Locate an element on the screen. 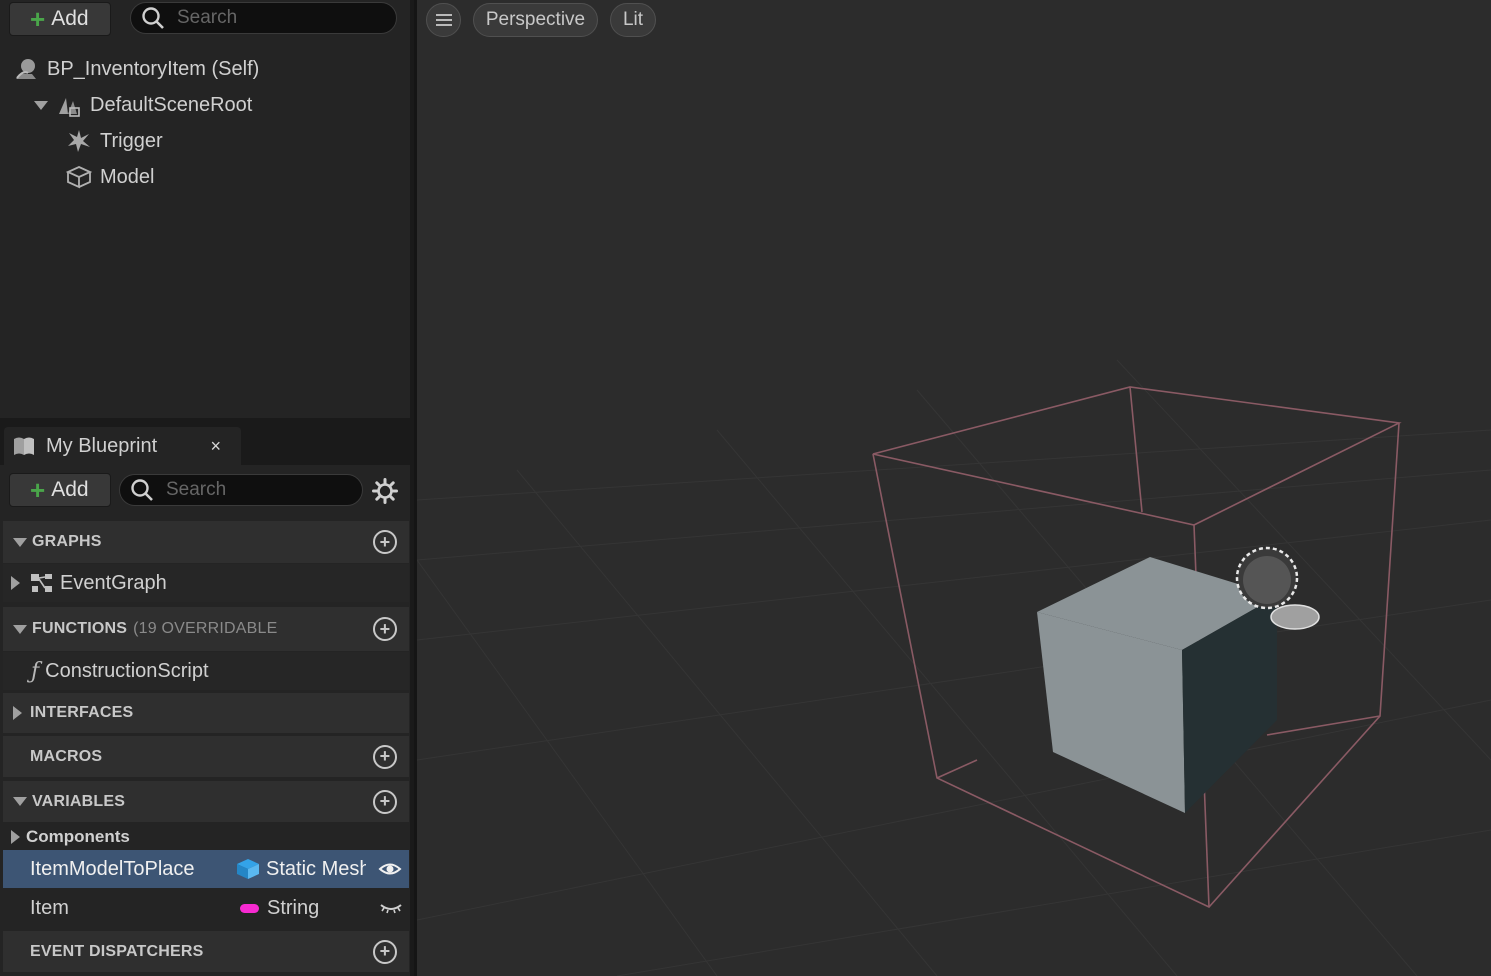 Image resolution: width=1491 pixels, height=976 pixels. string-type-pill-icon is located at coordinates (249, 908).